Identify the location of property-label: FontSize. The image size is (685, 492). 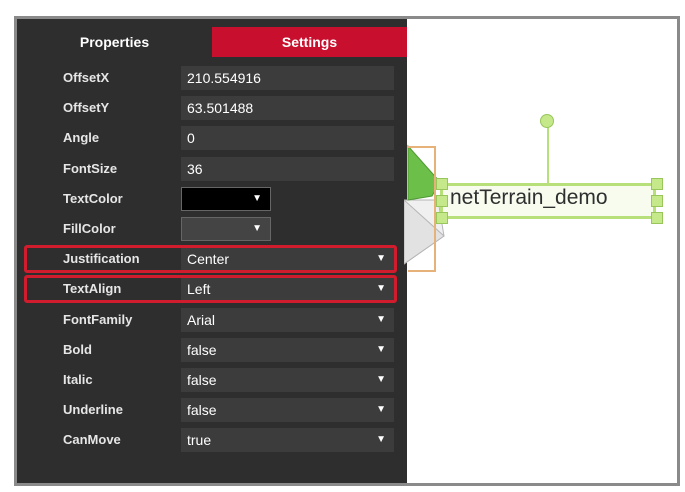
(90, 168).